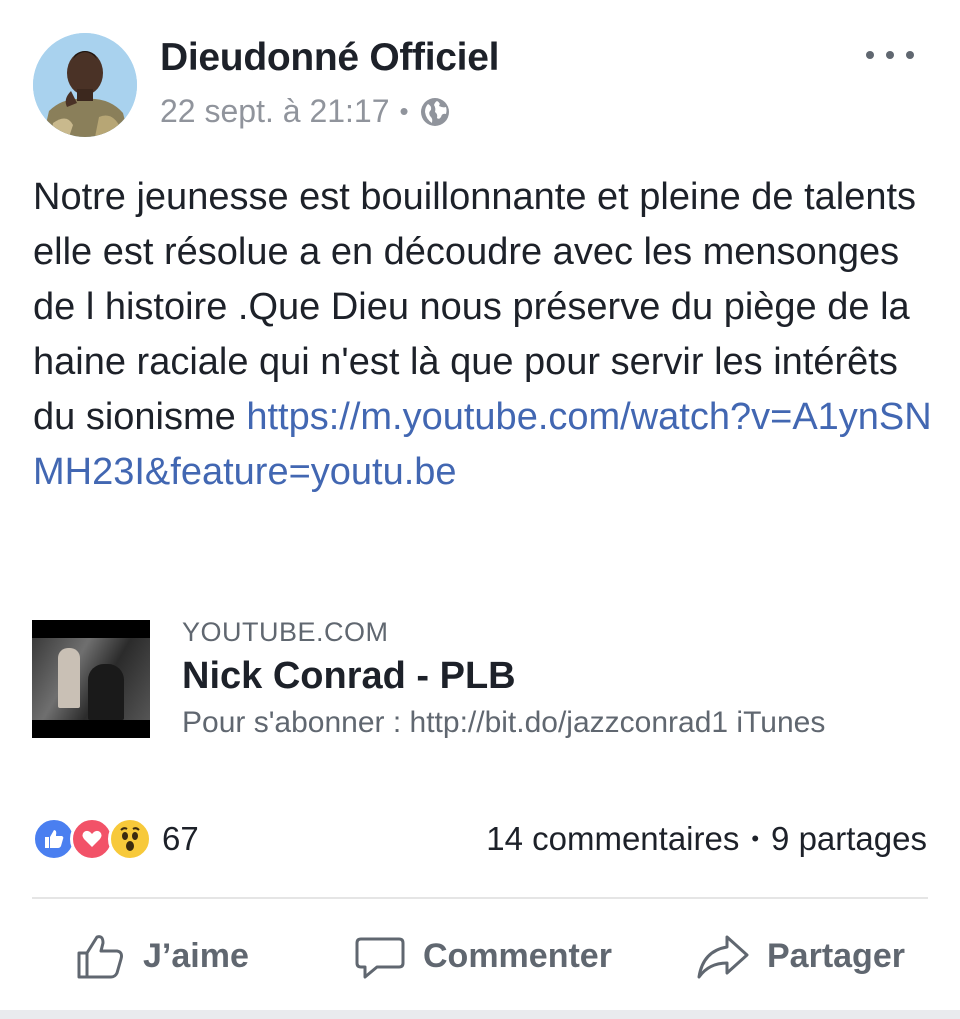 This screenshot has width=960, height=1019. I want to click on post-meta: 22 sept. à 21:17 •, so click(305, 111).